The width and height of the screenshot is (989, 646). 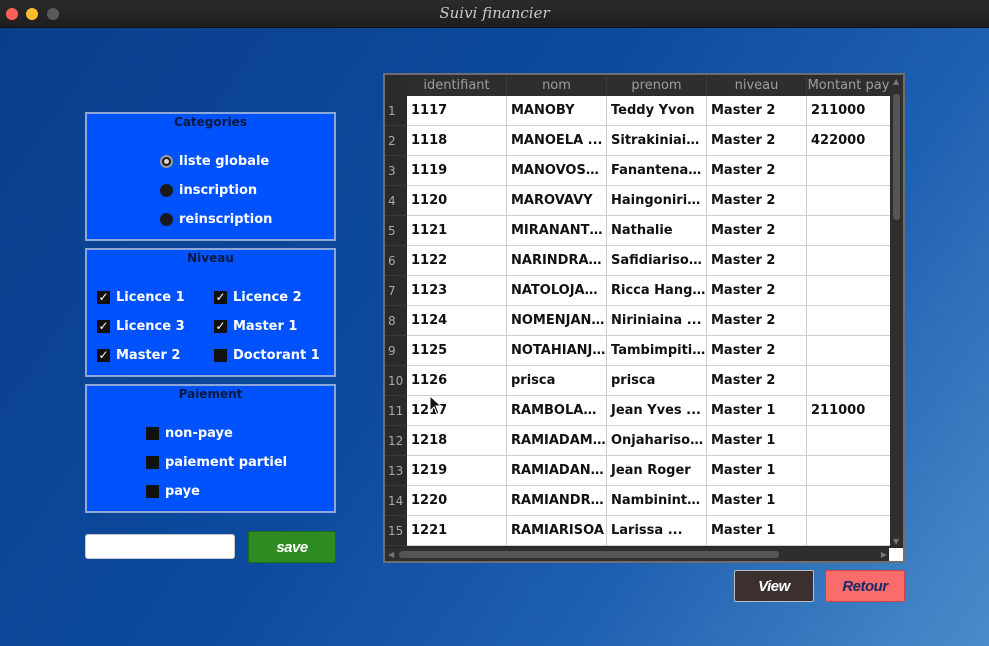 What do you see at coordinates (589, 554) in the screenshot?
I see `horizontal-scroll-thumb` at bounding box center [589, 554].